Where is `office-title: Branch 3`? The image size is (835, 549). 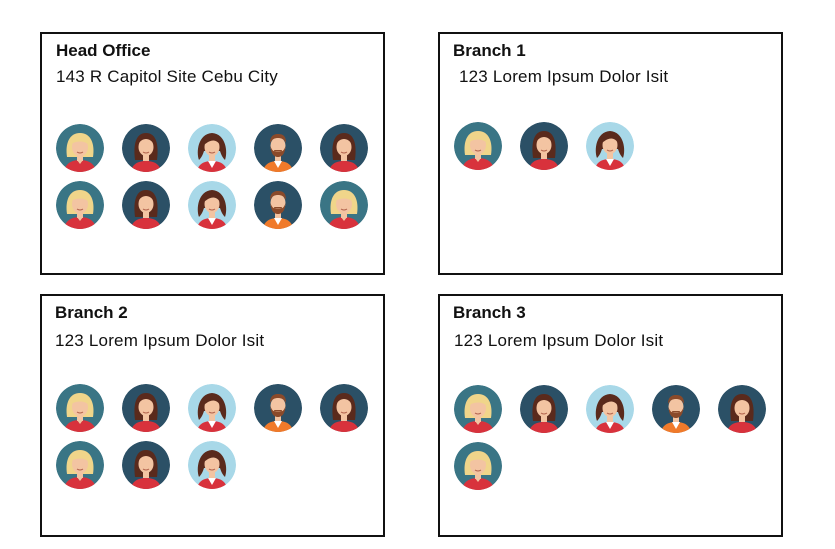 office-title: Branch 3 is located at coordinates (489, 312).